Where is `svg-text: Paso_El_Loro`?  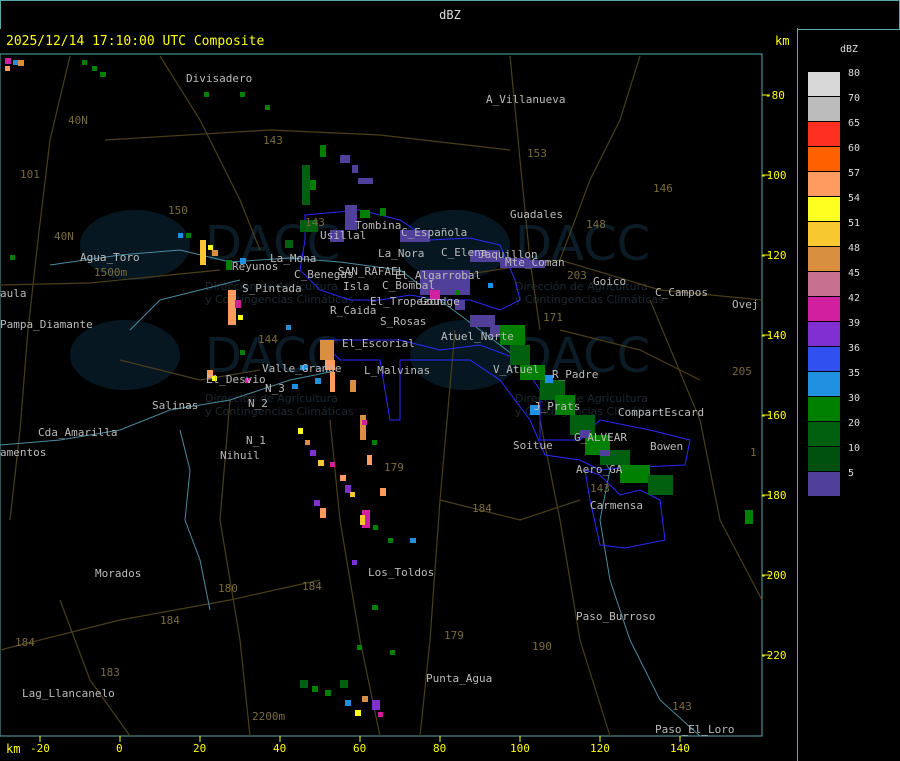 svg-text: Paso_El_Loro is located at coordinates (694, 729).